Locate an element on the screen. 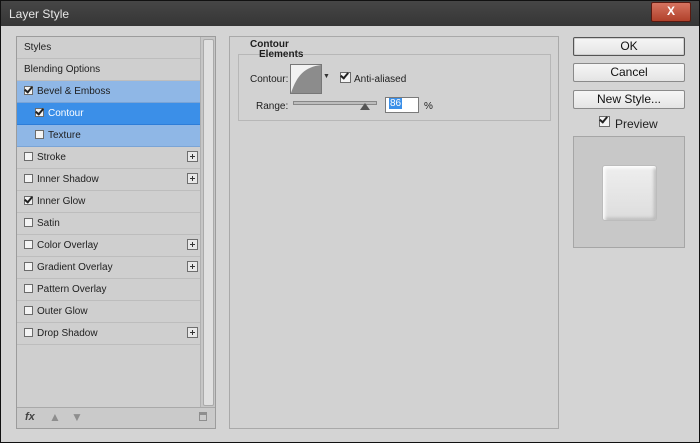 This screenshot has height=443, width=700. styles-list-item-pattern-overlay: Pattern Overlay is located at coordinates (109, 290).